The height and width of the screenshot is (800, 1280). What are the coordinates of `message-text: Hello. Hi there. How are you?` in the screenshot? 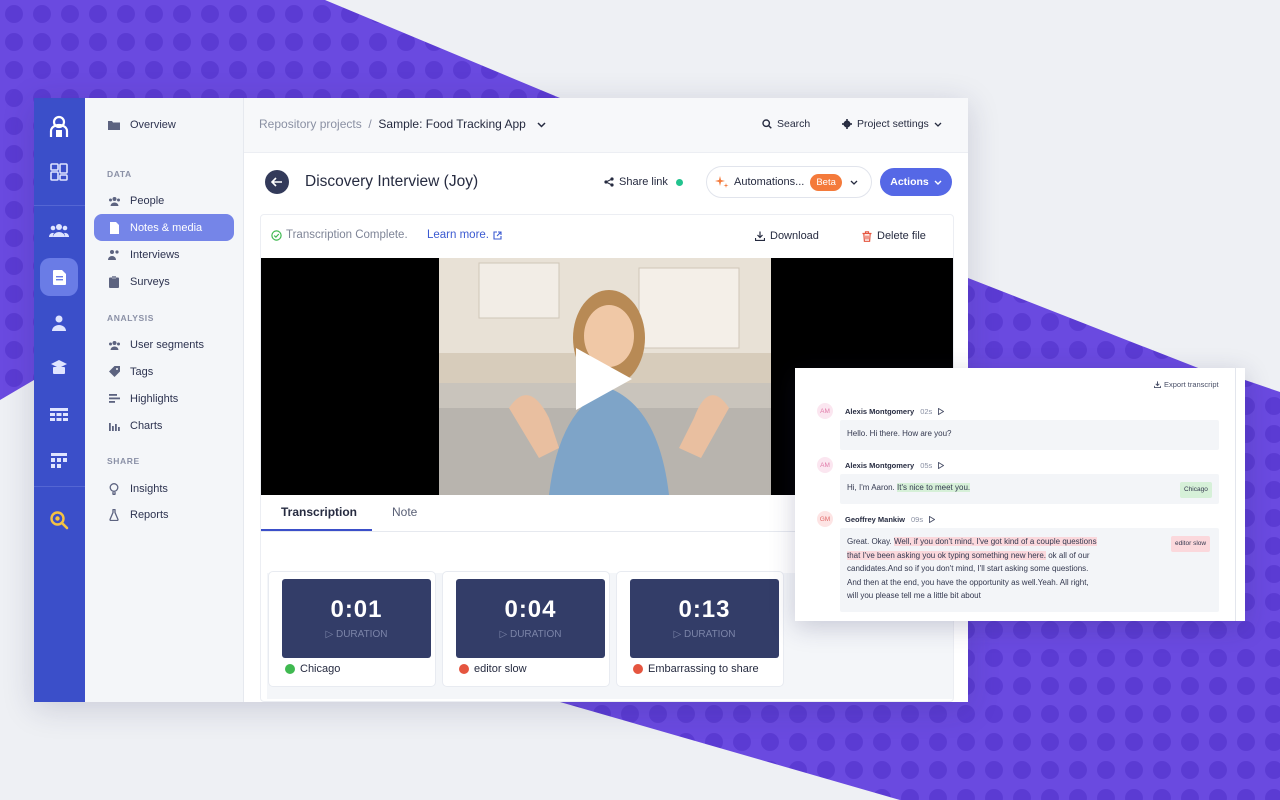 It's located at (899, 433).